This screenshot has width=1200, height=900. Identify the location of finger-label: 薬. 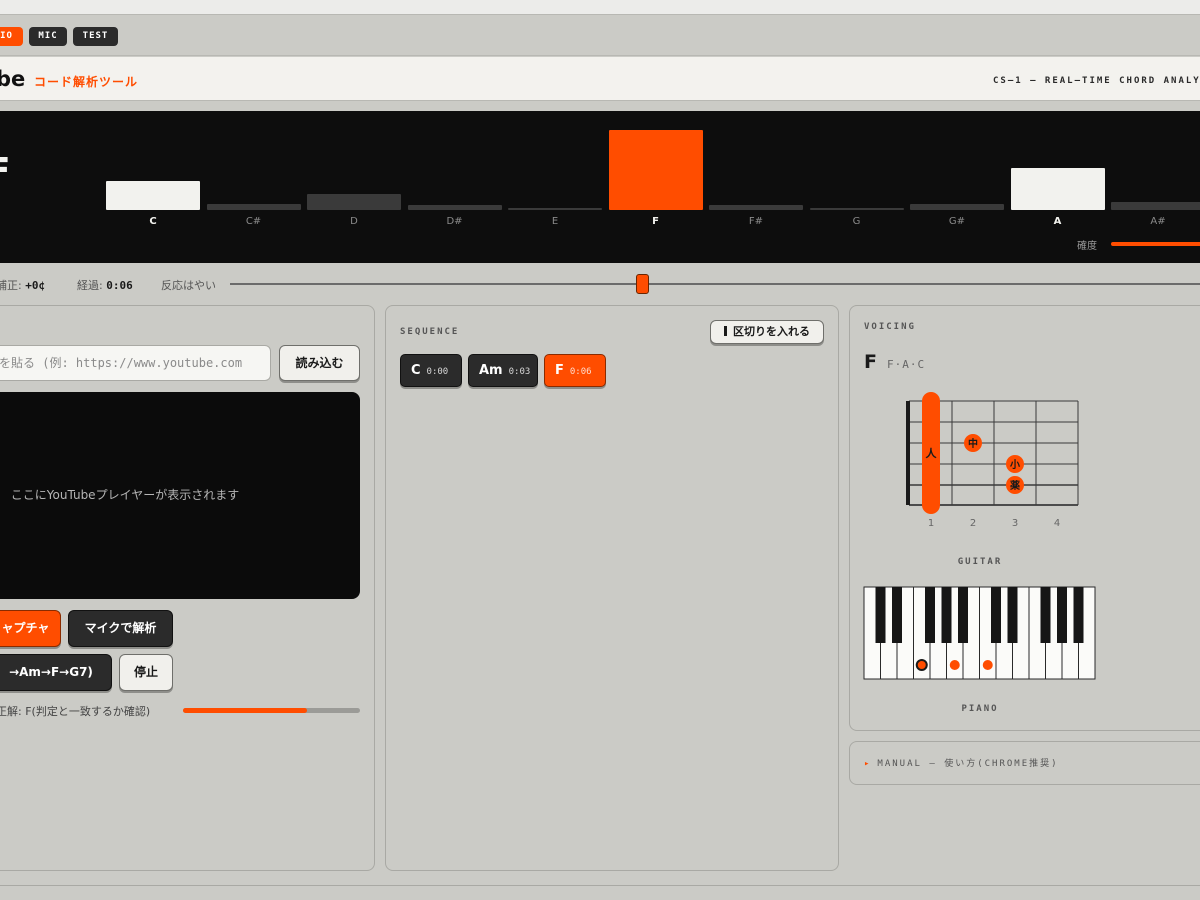
(1015, 485).